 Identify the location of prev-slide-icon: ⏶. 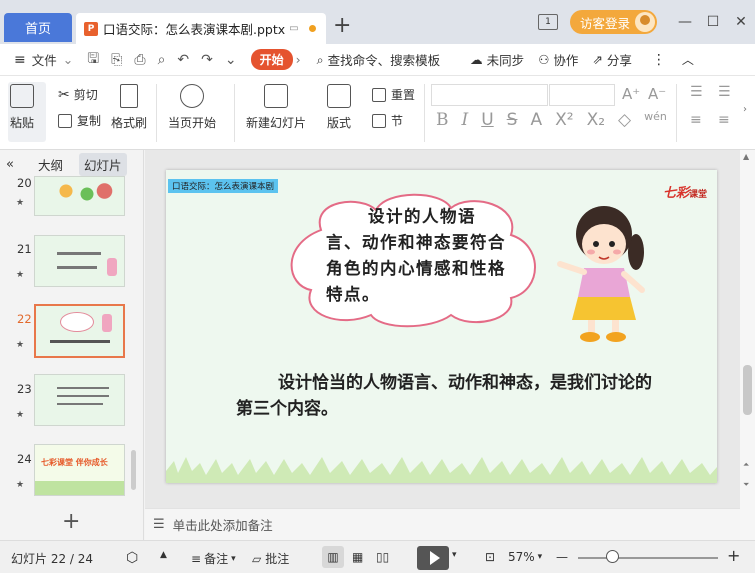
(746, 465).